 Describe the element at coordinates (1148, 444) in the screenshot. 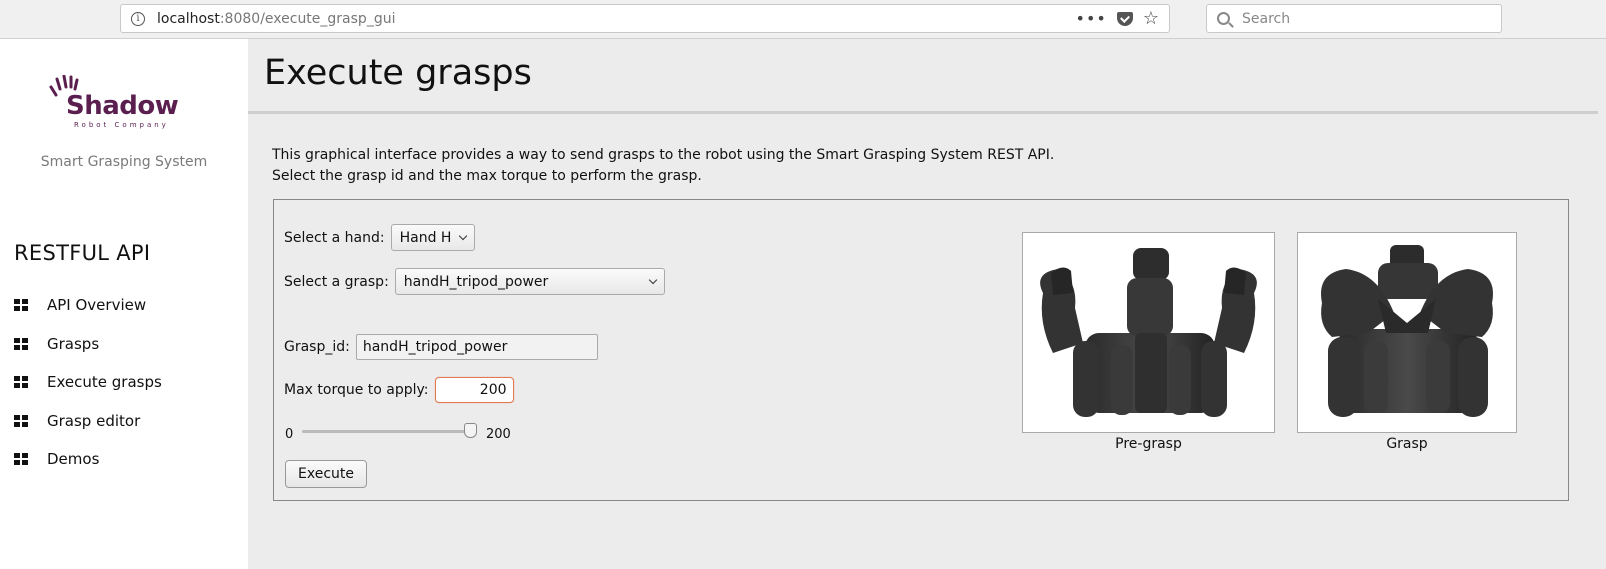

I see `pregrasp-caption: Pre-grasp` at that location.